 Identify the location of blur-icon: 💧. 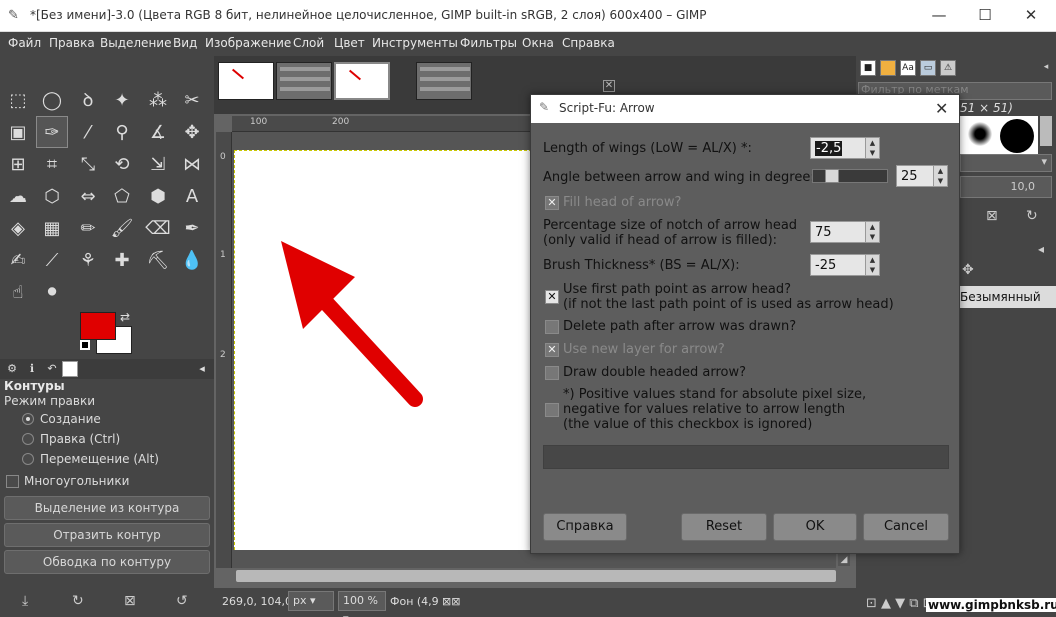
(192, 260).